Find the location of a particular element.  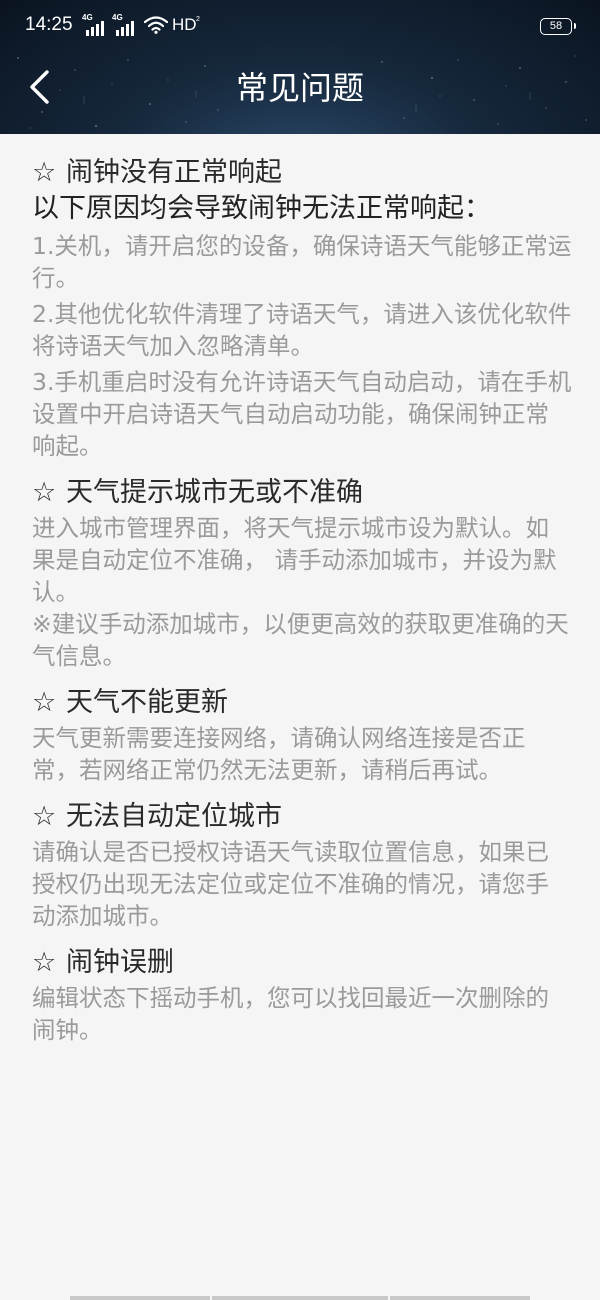

faq-section-alarm-deleted: ☆ 闹钟误删 编辑状态下摇动手机，您可以找回最近一次删除的闹钟。 is located at coordinates (302, 996).